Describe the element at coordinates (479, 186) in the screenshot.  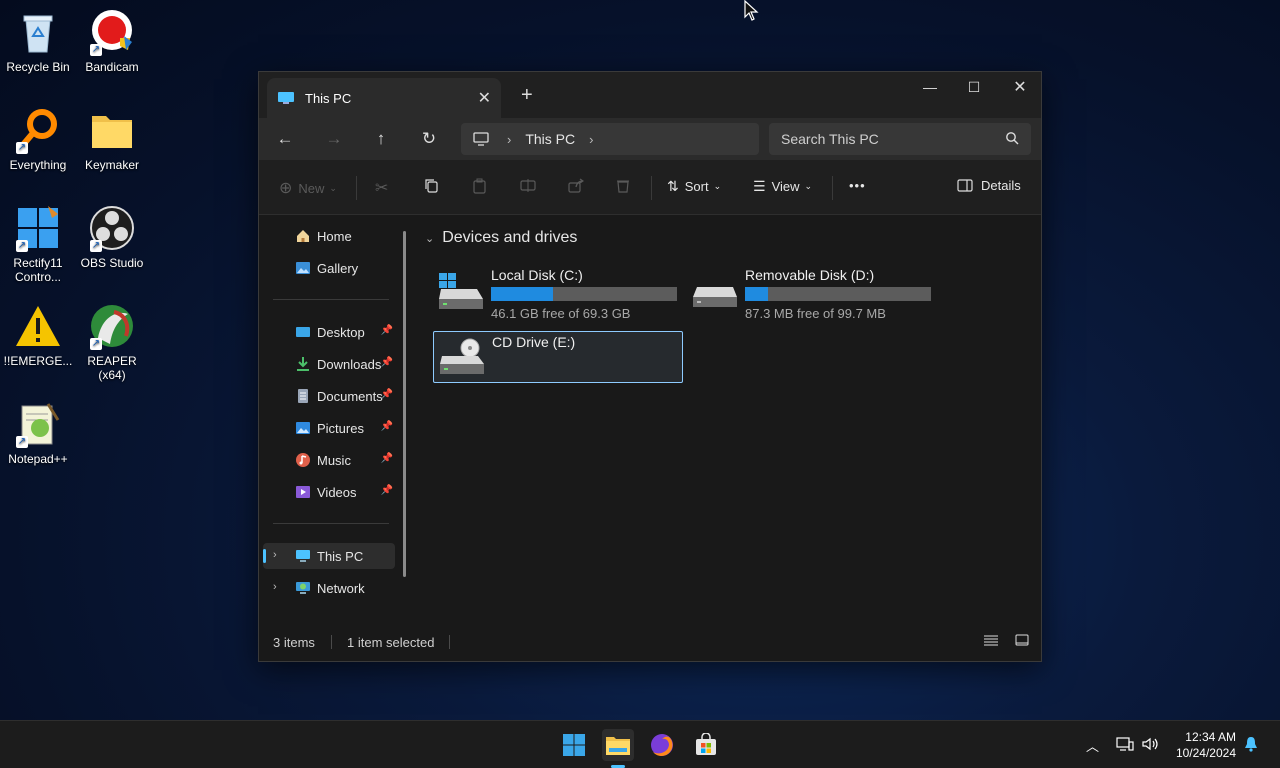
I see `paste-icon` at that location.